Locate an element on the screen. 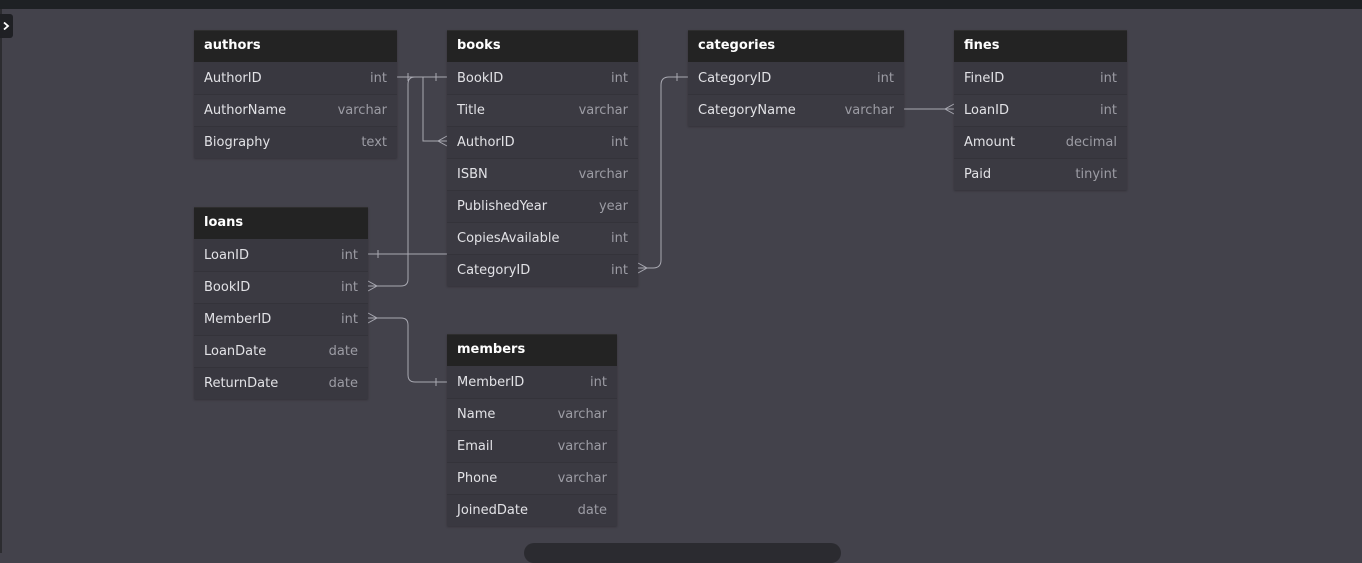  table-row: Biography text is located at coordinates (295, 142).